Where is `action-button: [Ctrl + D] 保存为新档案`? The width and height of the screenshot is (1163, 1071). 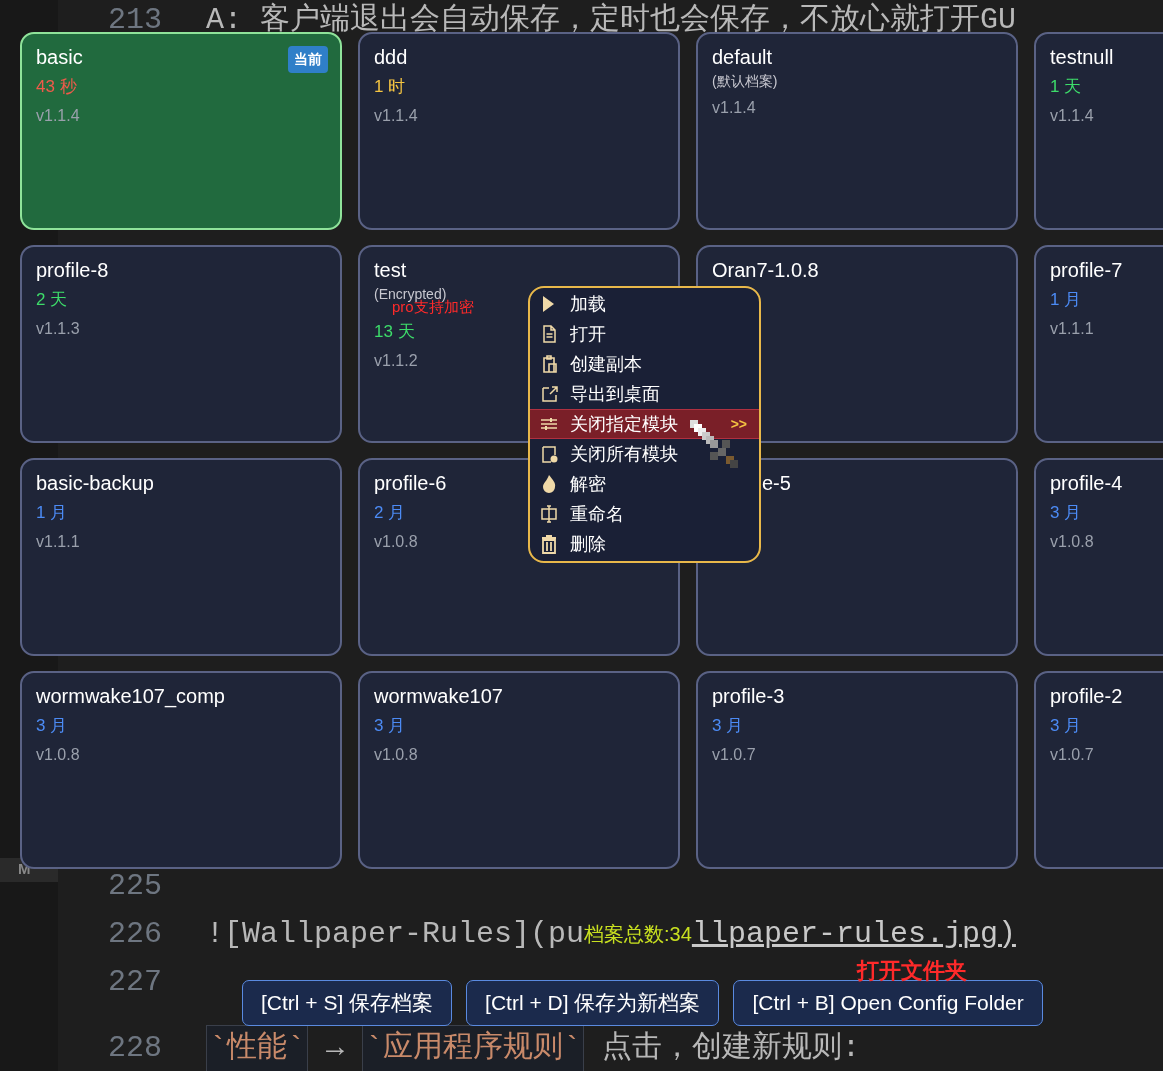 action-button: [Ctrl + D] 保存为新档案 is located at coordinates (593, 1003).